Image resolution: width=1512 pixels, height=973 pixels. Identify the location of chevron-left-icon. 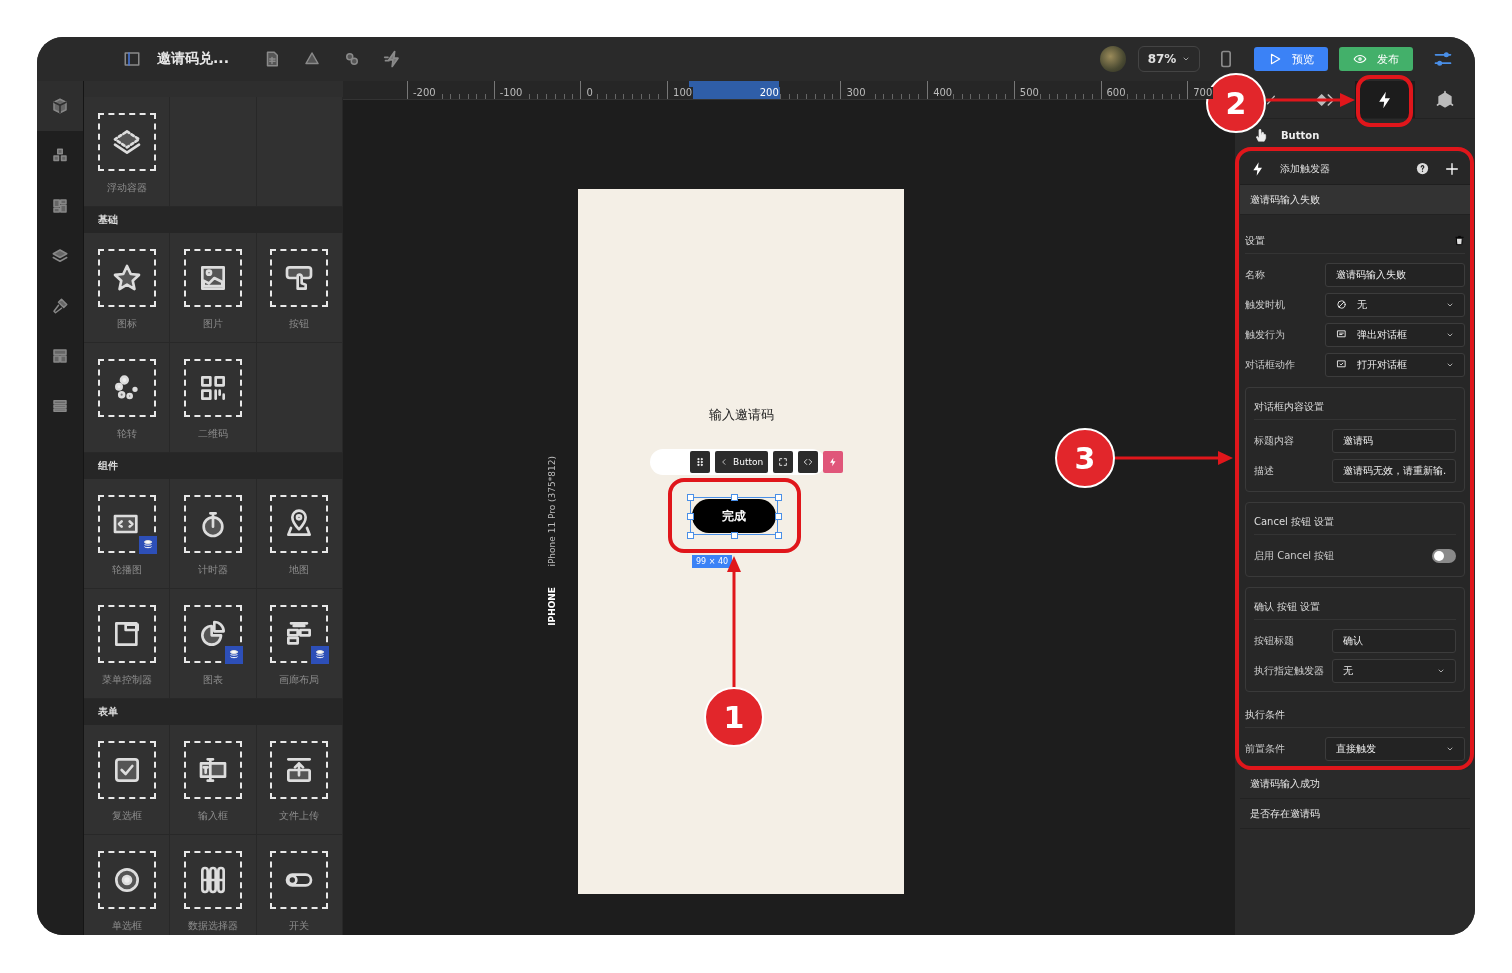
(724, 462).